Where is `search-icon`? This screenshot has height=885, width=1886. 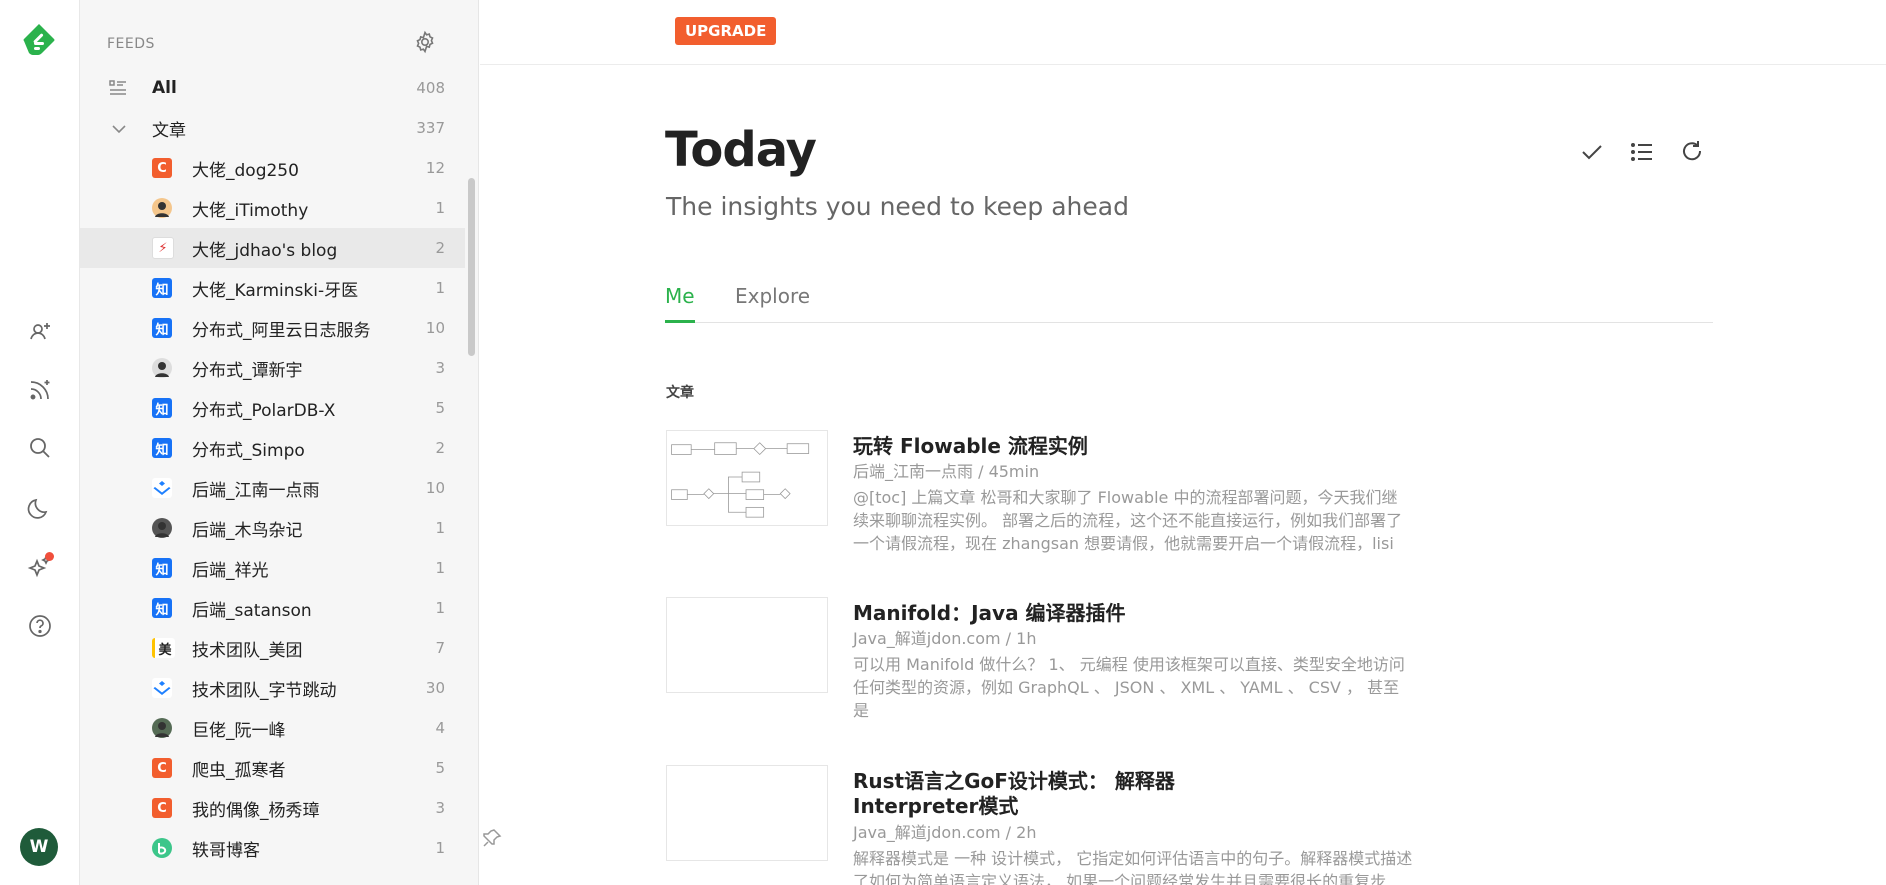
search-icon is located at coordinates (40, 448).